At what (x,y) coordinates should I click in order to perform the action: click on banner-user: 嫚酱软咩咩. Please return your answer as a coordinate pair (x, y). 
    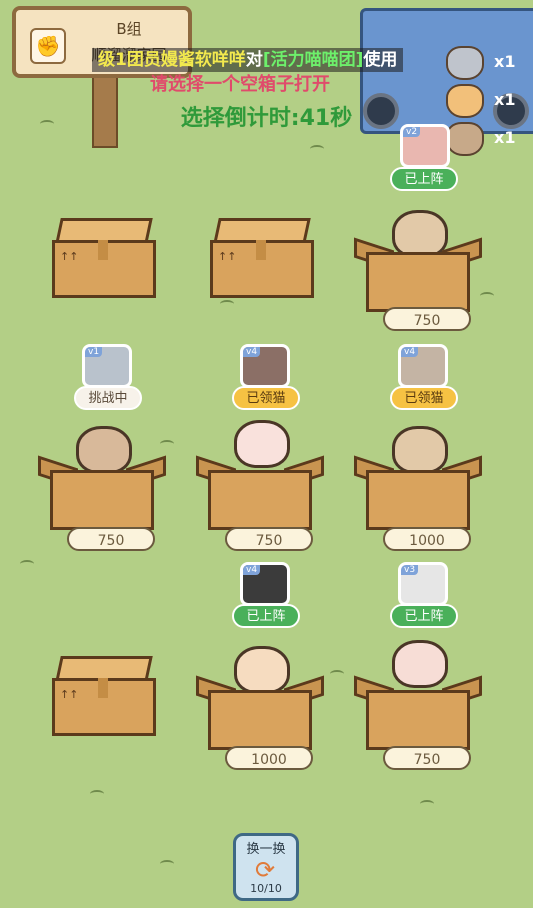
    Looking at the image, I should click on (203, 60).